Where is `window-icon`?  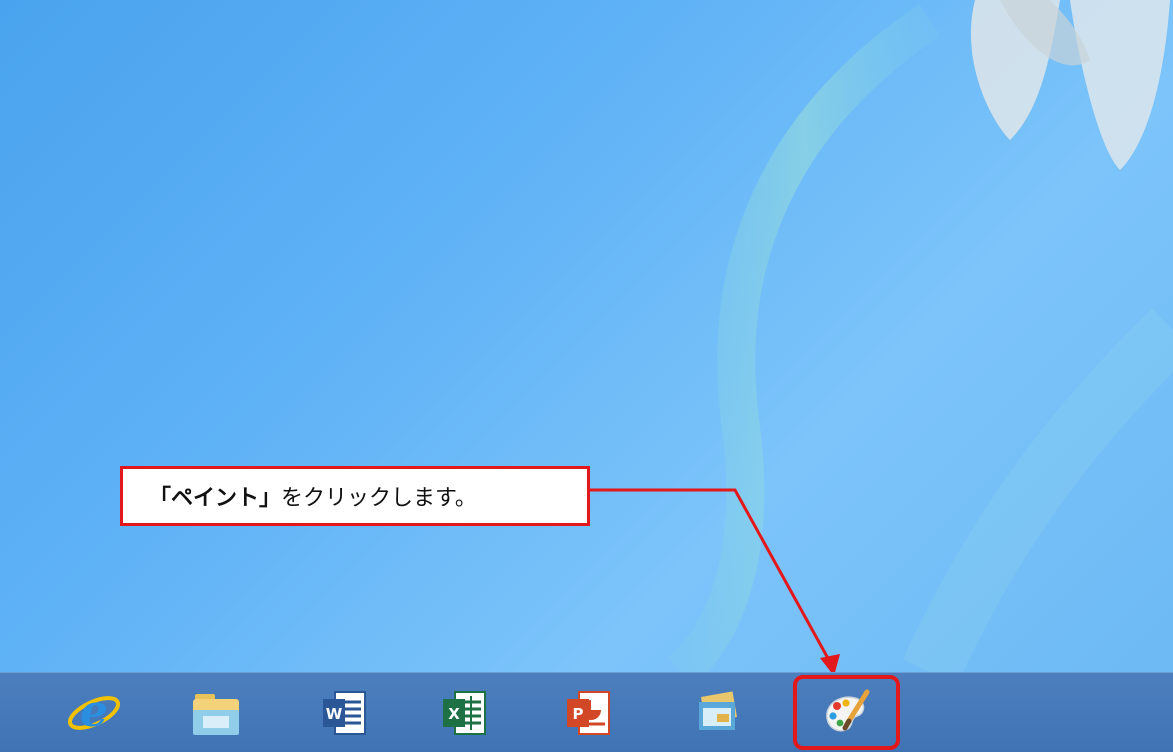 window-icon is located at coordinates (718, 710).